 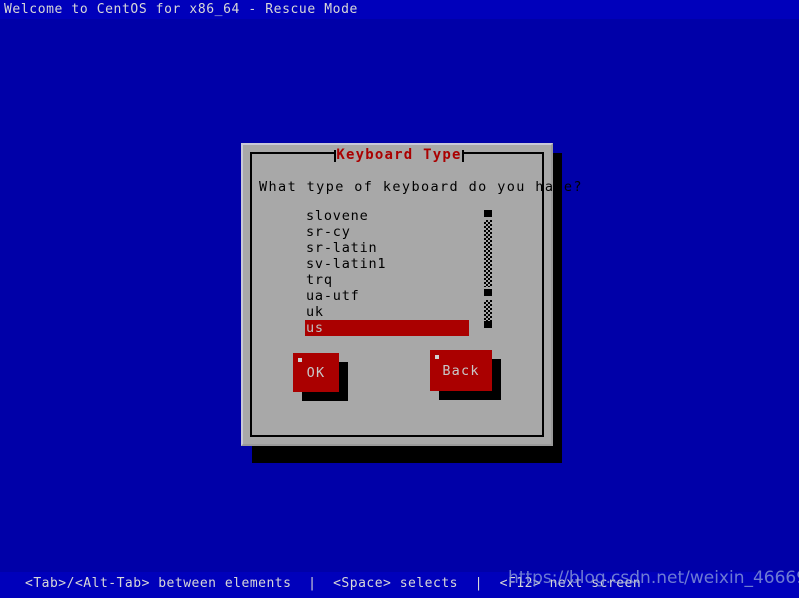 I want to click on vertical-scrollbar, so click(x=488, y=271).